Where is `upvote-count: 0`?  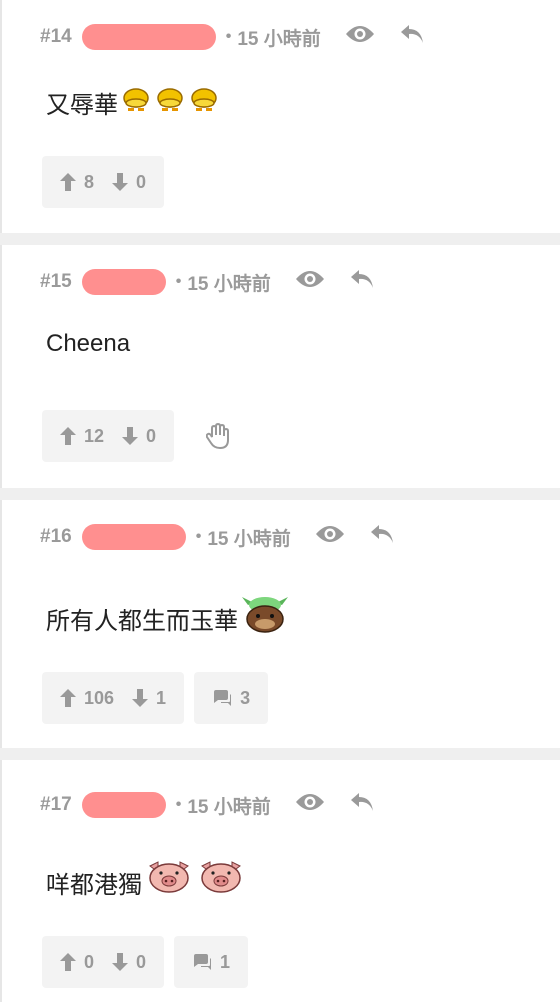
upvote-count: 0 is located at coordinates (89, 961).